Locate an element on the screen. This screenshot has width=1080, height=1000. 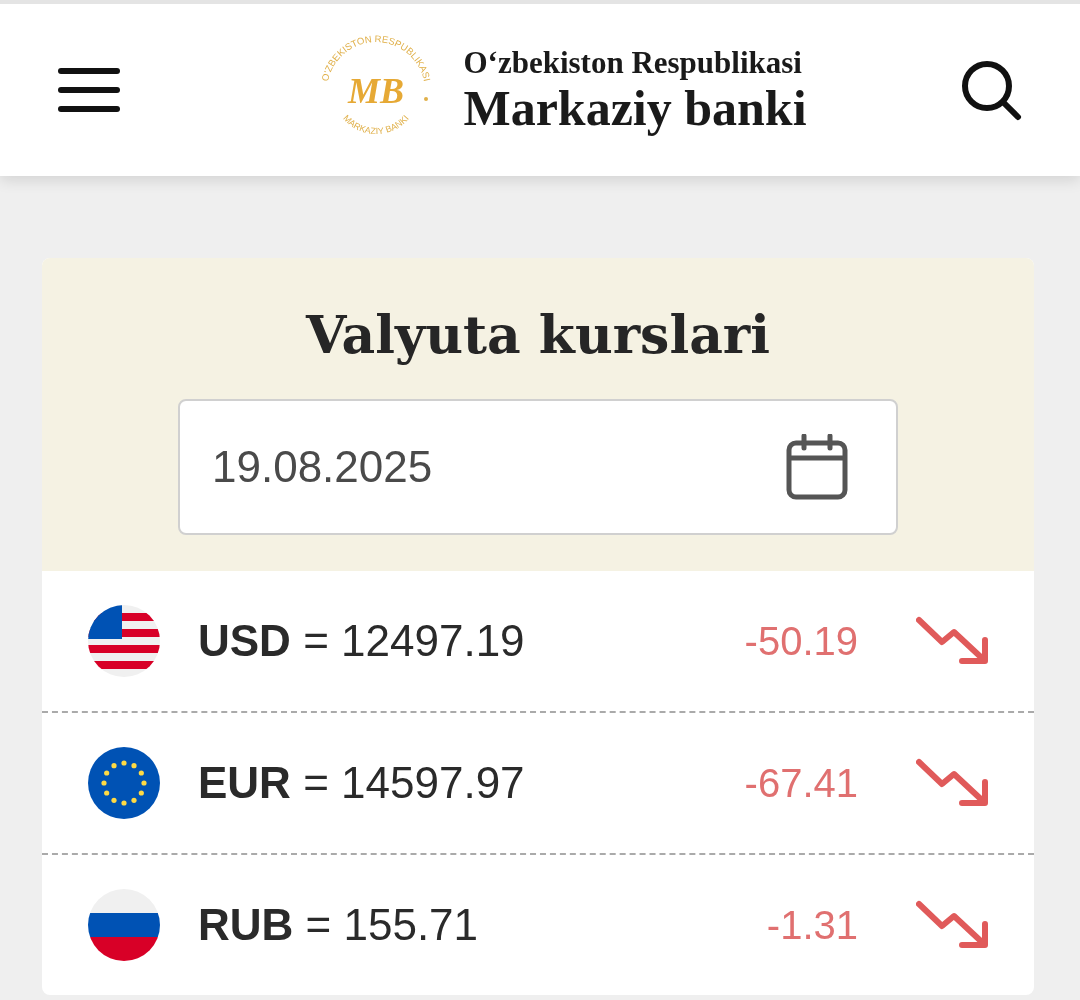
exchange-rate: EUR = 14597.97 is located at coordinates (362, 783).